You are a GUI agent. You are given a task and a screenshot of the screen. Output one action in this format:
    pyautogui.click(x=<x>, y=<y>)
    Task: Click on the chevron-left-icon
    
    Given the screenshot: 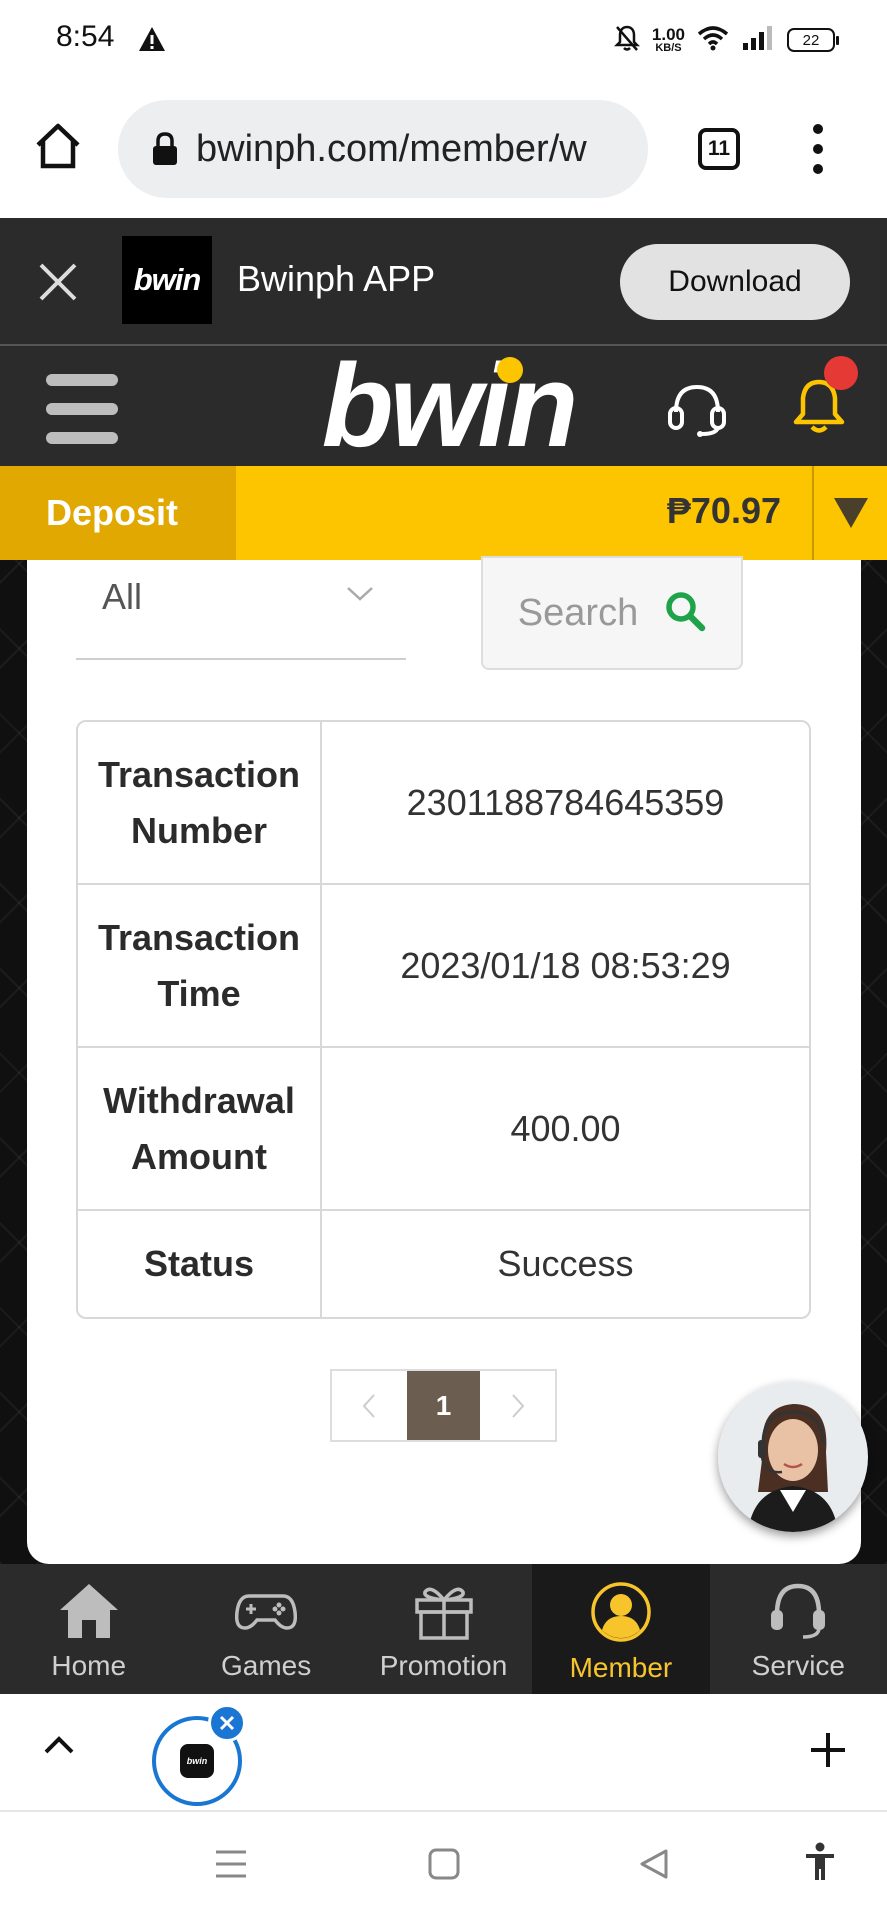 What is the action you would take?
    pyautogui.click(x=369, y=1405)
    